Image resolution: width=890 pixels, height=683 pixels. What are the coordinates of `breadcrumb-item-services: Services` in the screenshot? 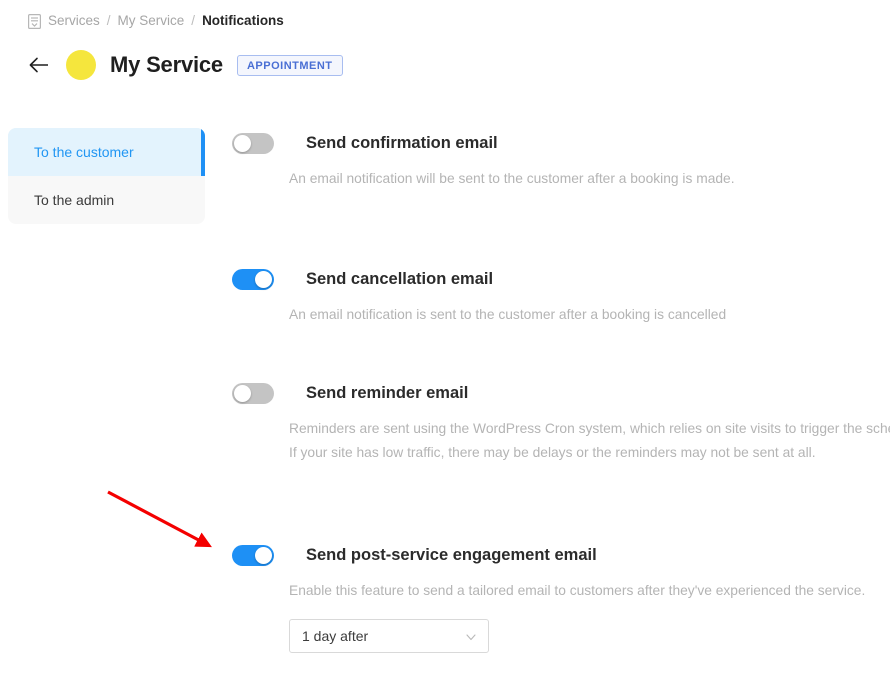 It's located at (74, 20).